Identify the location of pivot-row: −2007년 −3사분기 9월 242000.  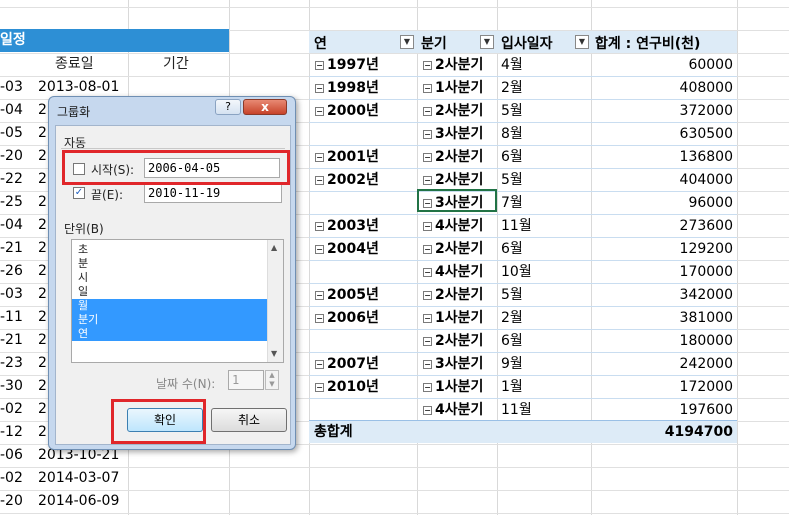
(523, 364).